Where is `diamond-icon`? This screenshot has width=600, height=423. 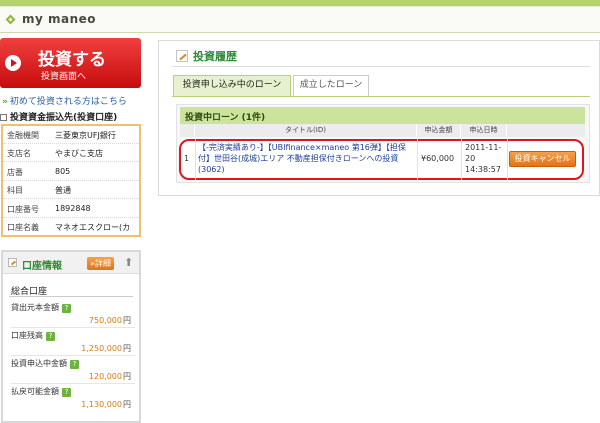
diamond-icon is located at coordinates (10, 19).